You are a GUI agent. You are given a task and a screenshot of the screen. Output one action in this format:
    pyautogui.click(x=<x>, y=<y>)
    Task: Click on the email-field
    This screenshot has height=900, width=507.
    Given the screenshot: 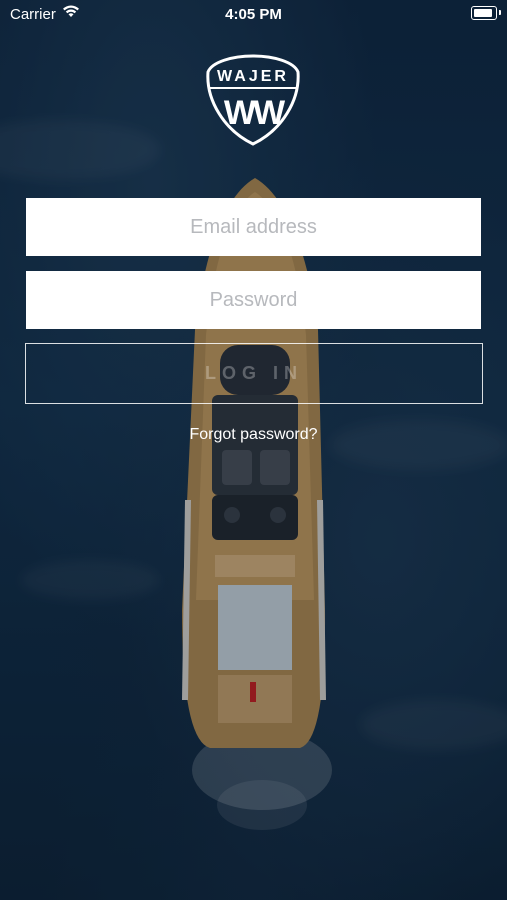 What is the action you would take?
    pyautogui.click(x=253, y=227)
    